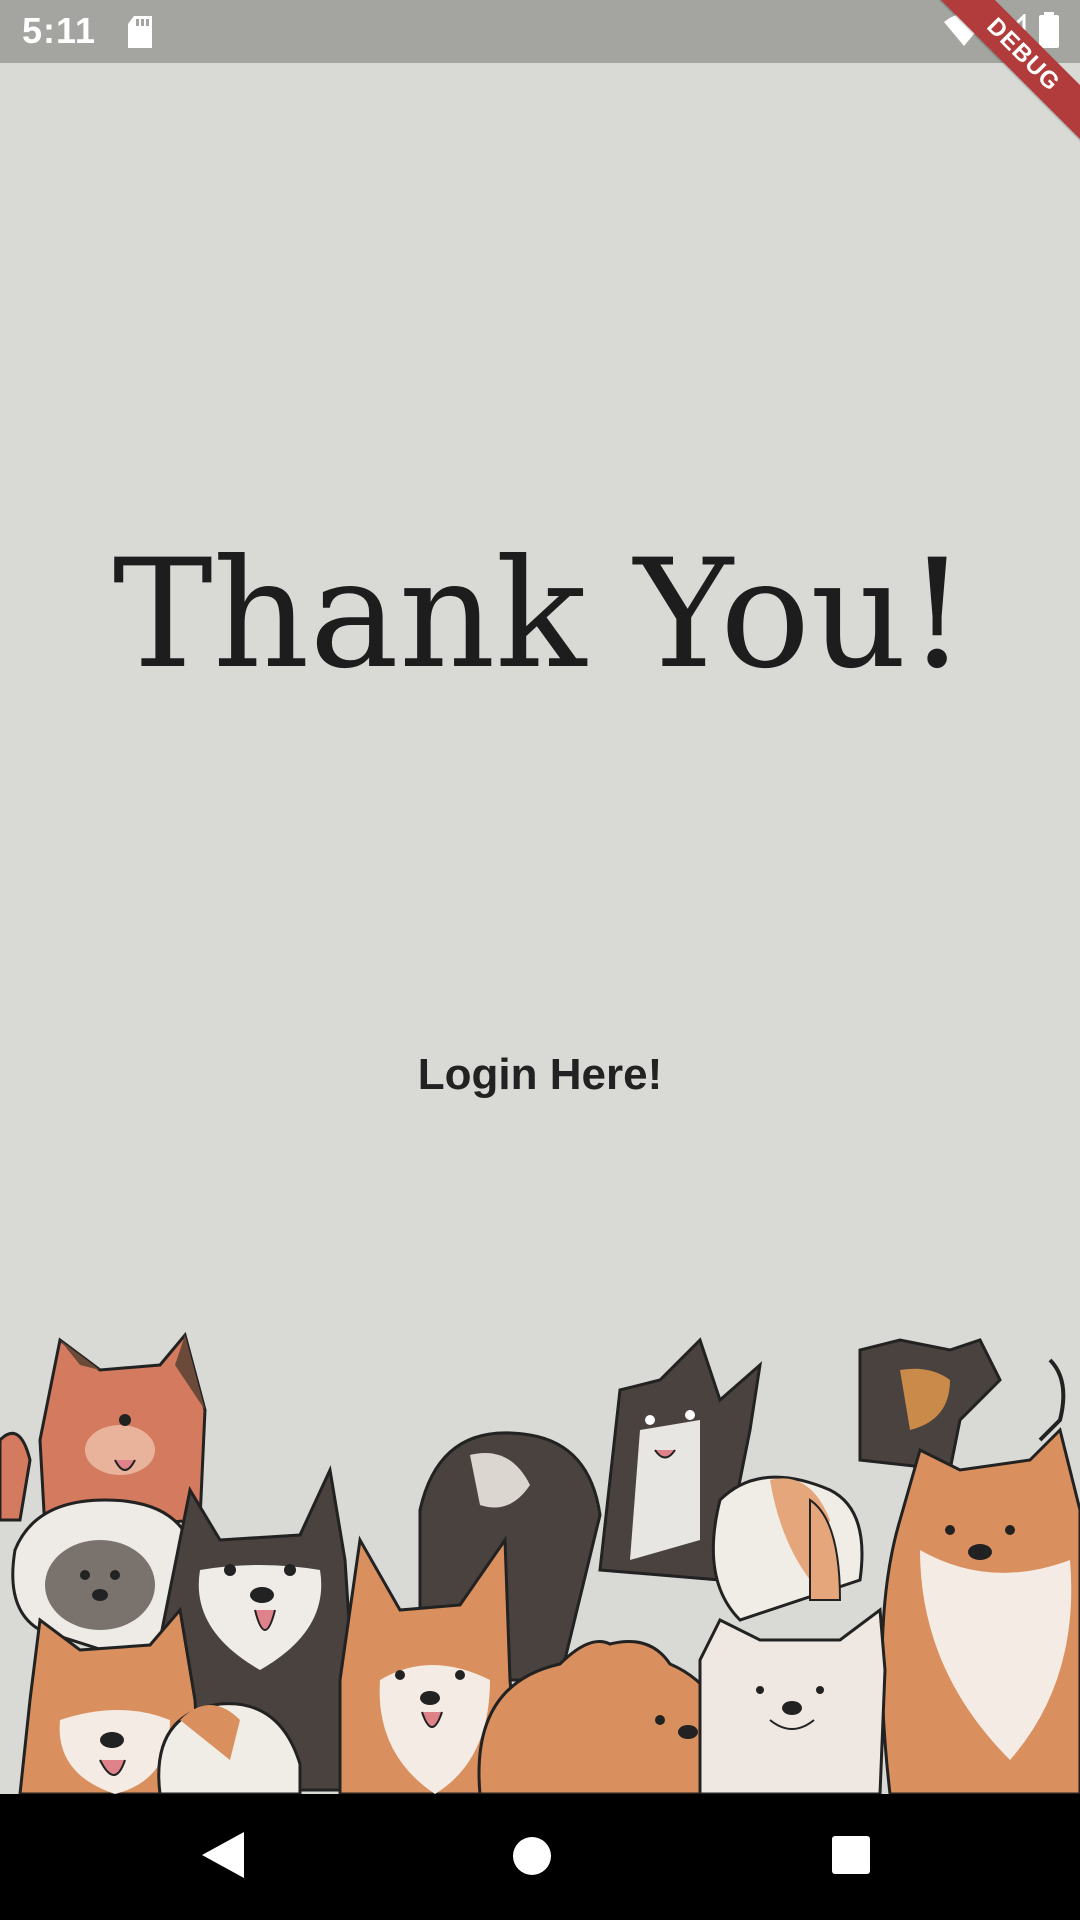  Describe the element at coordinates (223, 1857) in the screenshot. I see `back-icon` at that location.